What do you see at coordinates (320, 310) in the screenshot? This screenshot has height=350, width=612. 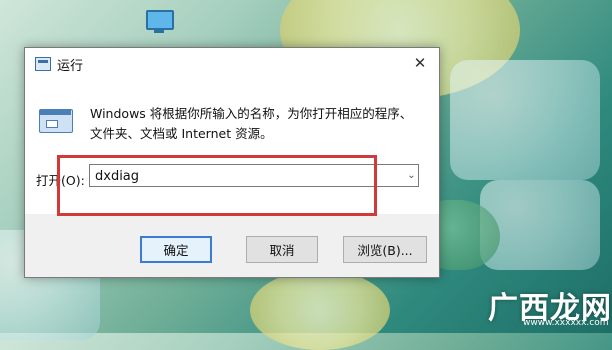 I see `wallpaper-lemon` at bounding box center [320, 310].